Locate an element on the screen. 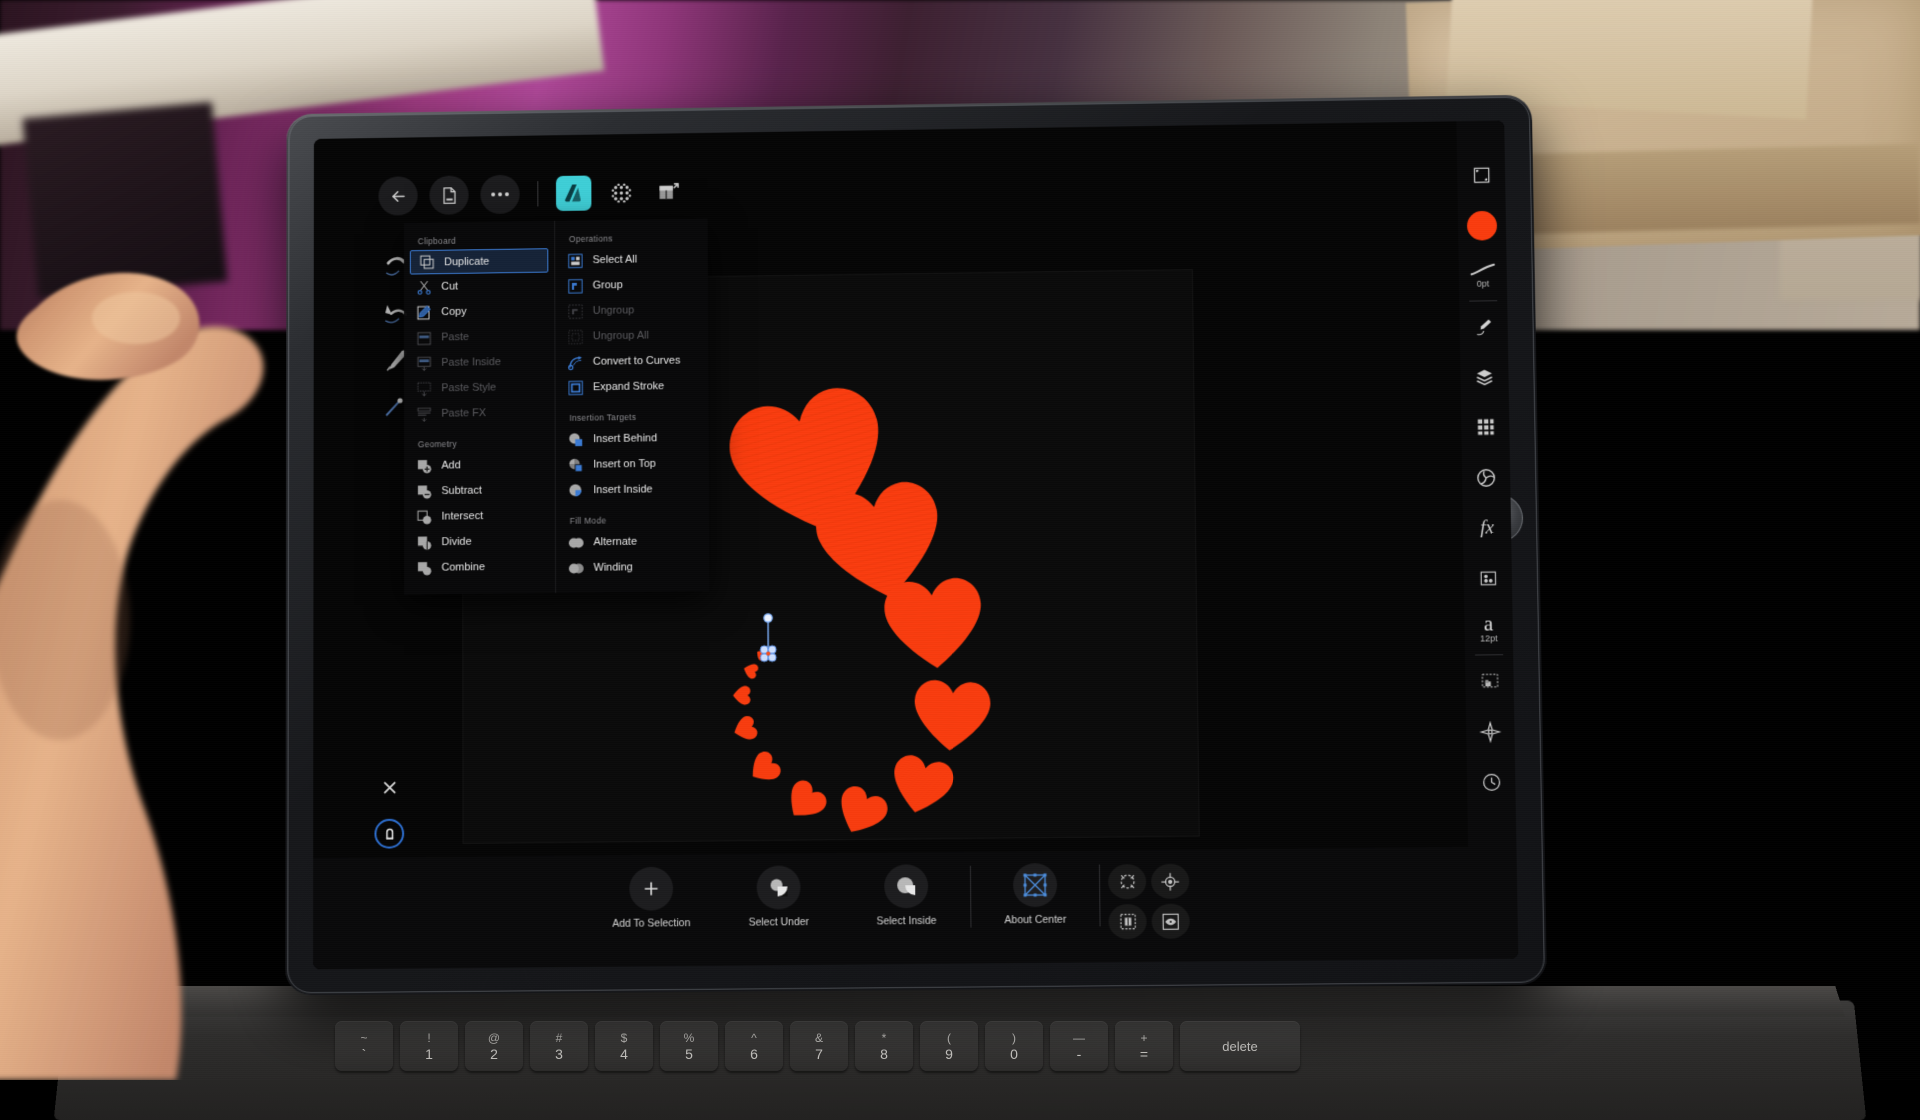 The width and height of the screenshot is (1920, 1120). colour-swatch is located at coordinates (1482, 225).